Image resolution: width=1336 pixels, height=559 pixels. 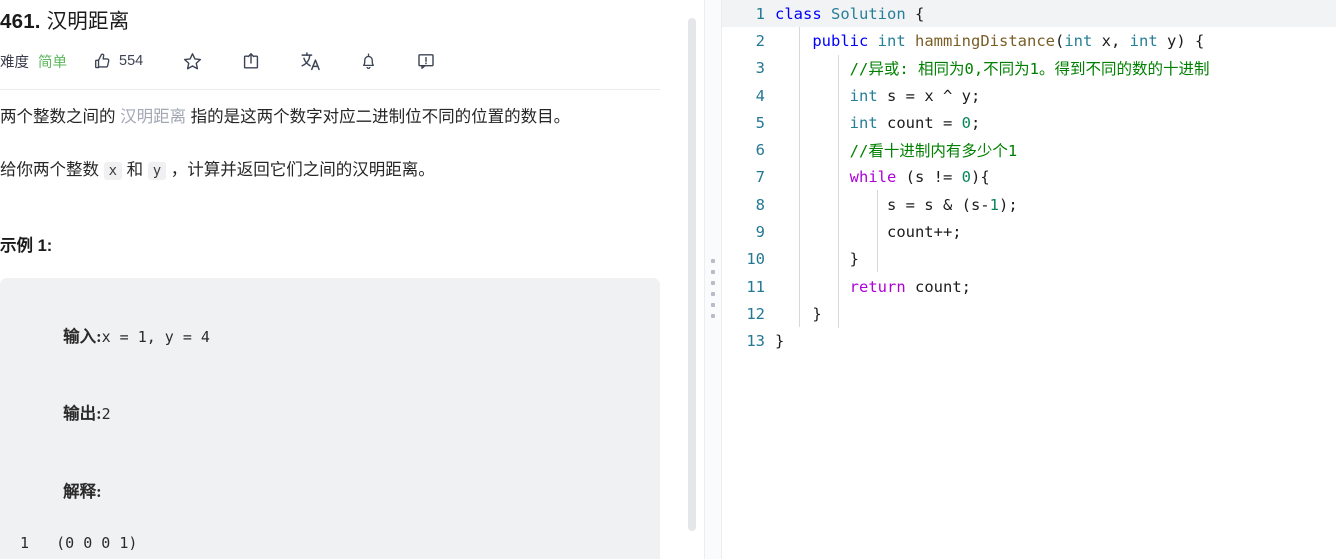 I want to click on code-line: 1 class Solution {, so click(x=1029, y=14).